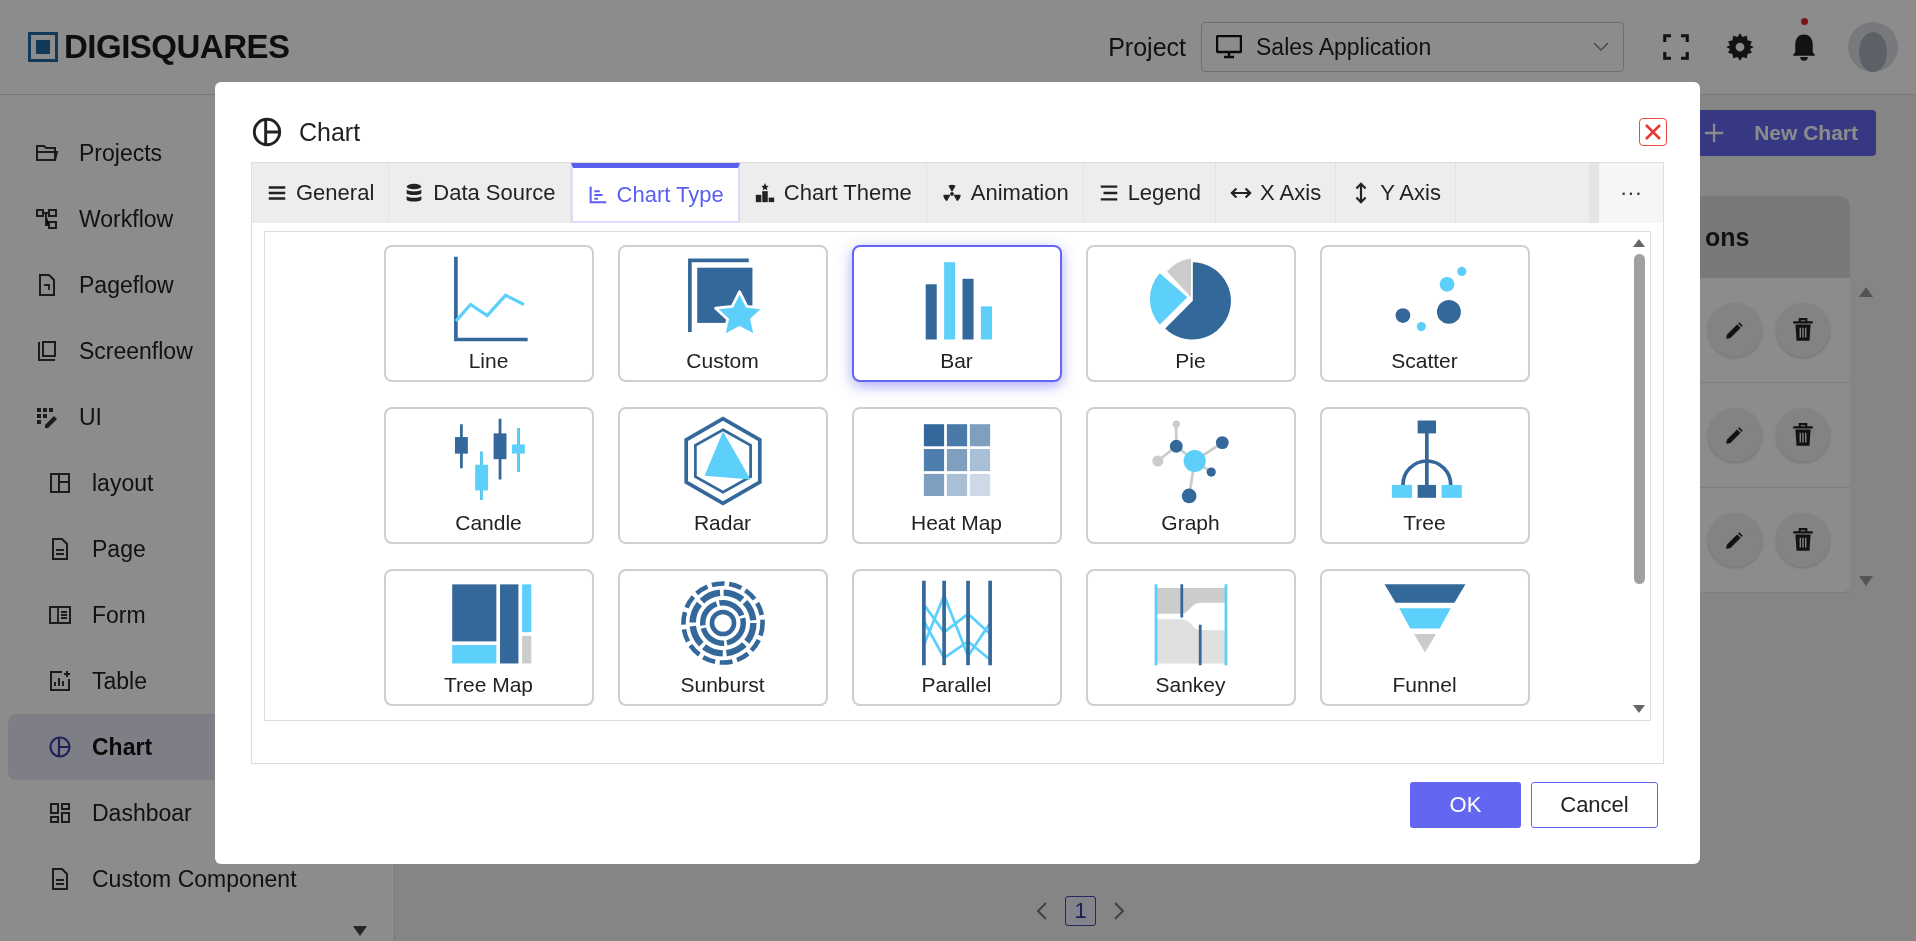  Describe the element at coordinates (488, 475) in the screenshot. I see `chart-type-card: Candle` at that location.